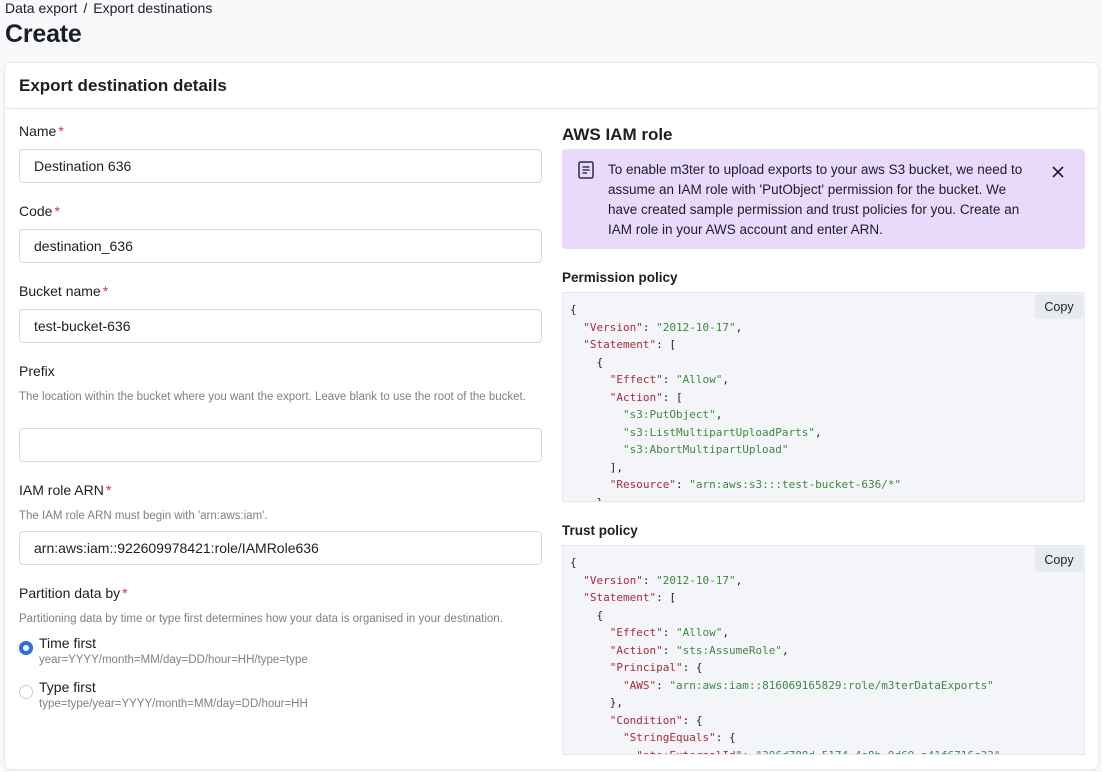 The width and height of the screenshot is (1102, 772). Describe the element at coordinates (41, 131) in the screenshot. I see `name-label: Name *` at that location.